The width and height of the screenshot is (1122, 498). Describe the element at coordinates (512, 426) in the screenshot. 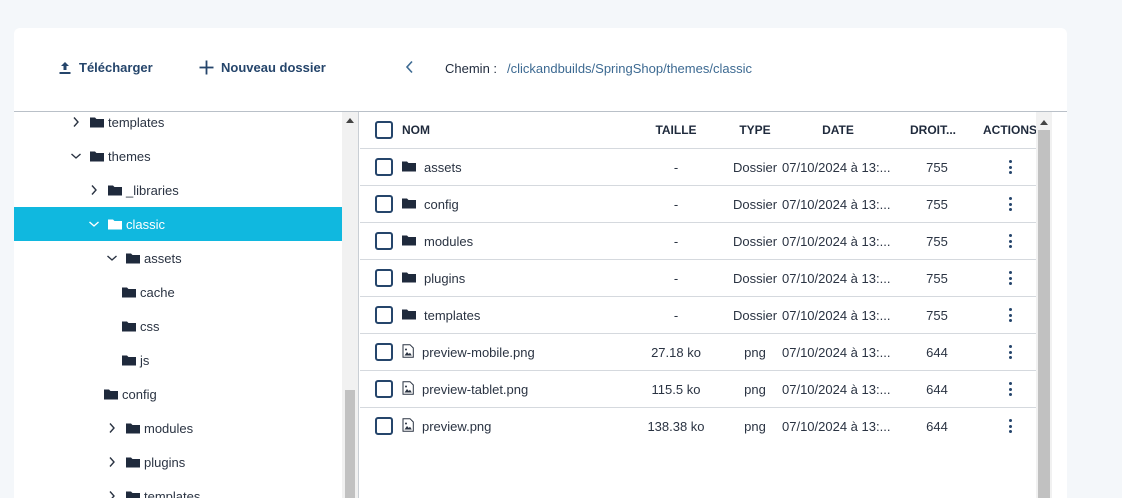

I see `row-name-cell: preview.png` at that location.